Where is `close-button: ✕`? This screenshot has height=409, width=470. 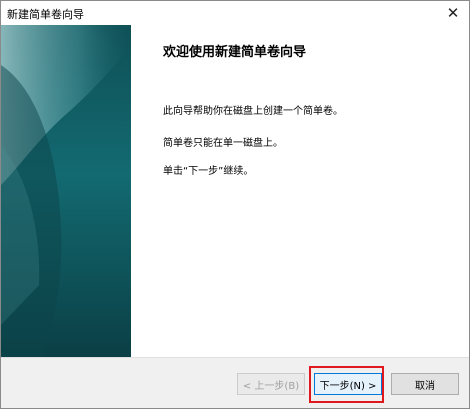
close-button: ✕ is located at coordinates (453, 13).